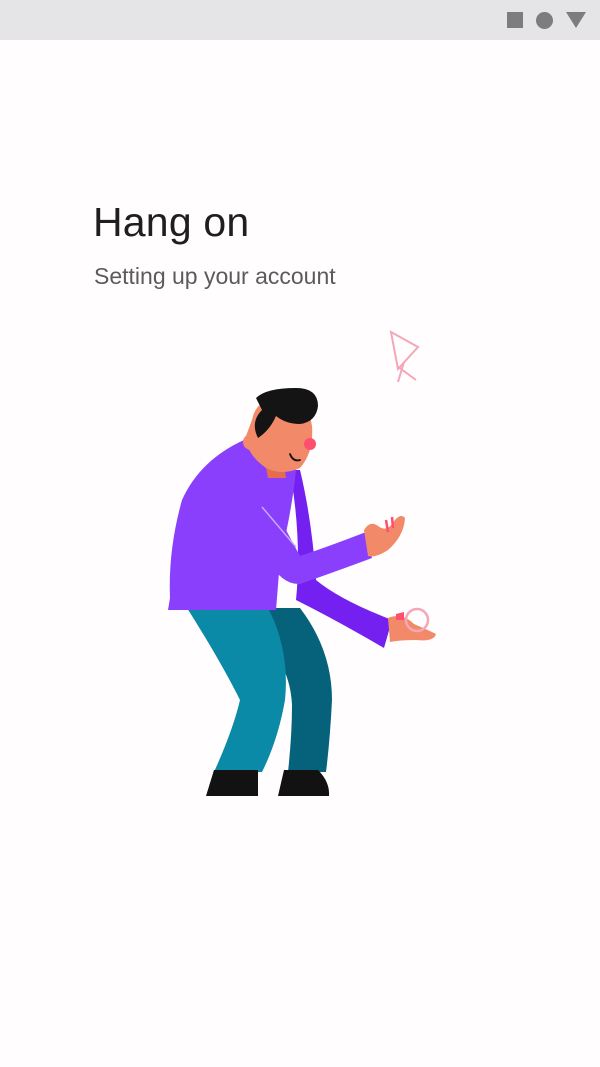 The height and width of the screenshot is (1067, 600). Describe the element at coordinates (304, 783) in the screenshot. I see `right-shoe` at that location.